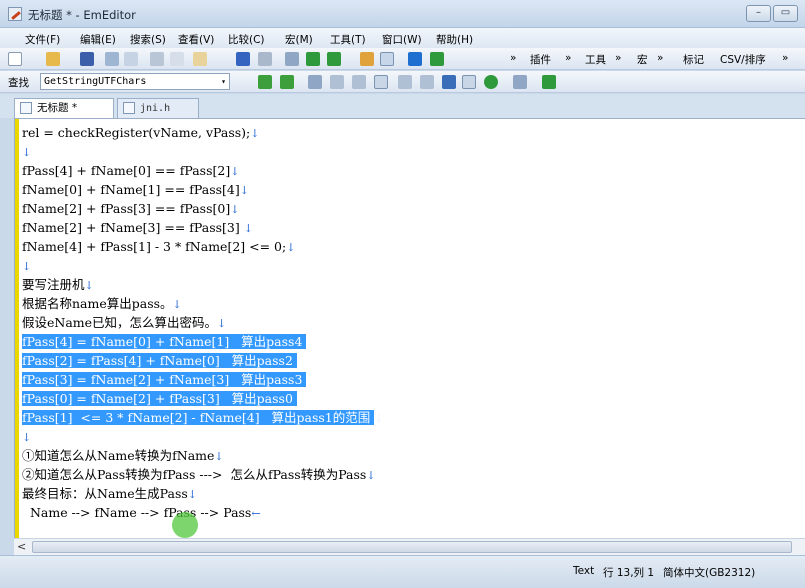 This screenshot has height=588, width=805. I want to click on in-selection-icon, so click(469, 82).